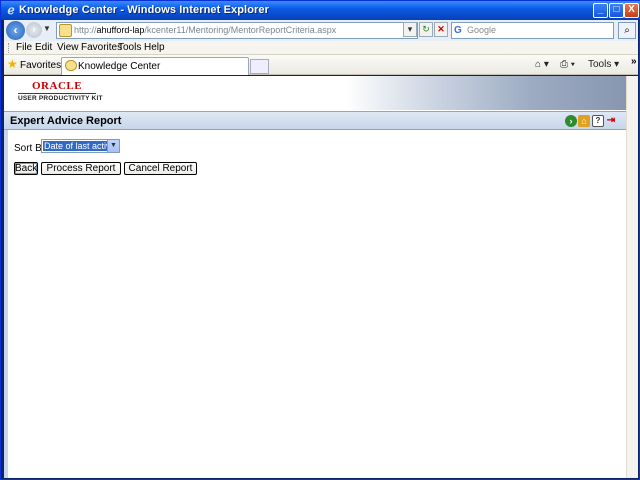  Describe the element at coordinates (9, 48) in the screenshot. I see `menu-grip` at that location.